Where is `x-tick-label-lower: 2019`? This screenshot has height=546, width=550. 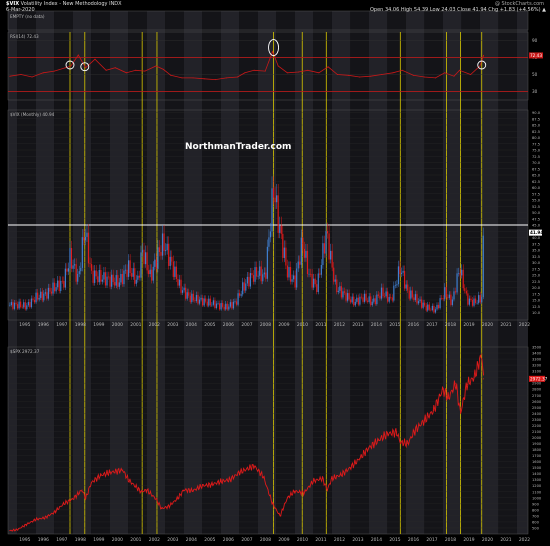
x-tick-label-lower: 2019 is located at coordinates (468, 540).